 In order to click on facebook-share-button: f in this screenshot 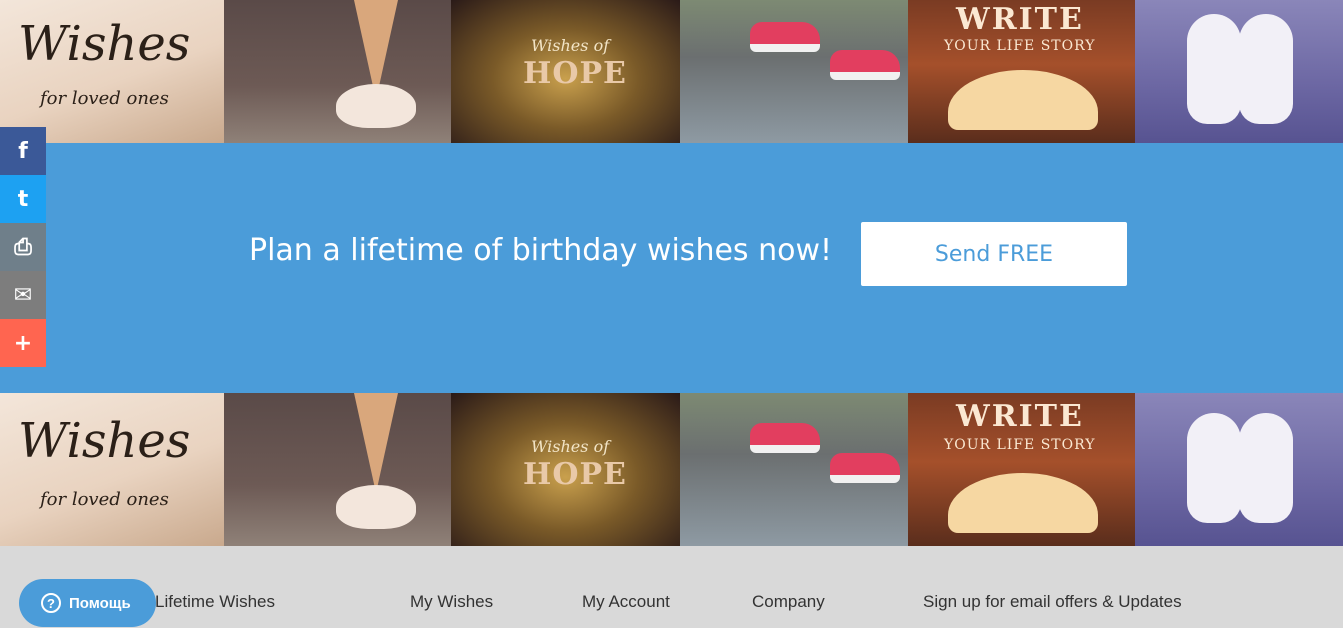, I will do `click(23, 151)`.